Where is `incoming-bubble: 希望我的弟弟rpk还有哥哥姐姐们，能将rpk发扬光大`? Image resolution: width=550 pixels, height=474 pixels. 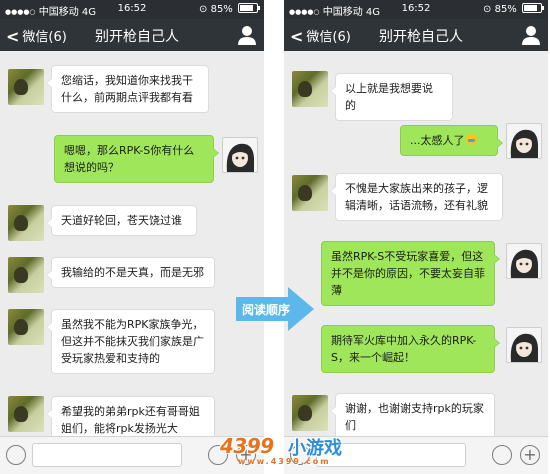
incoming-bubble: 希望我的弟弟rpk还有哥哥姐姐们，能将rpk发扬光大 is located at coordinates (130, 416).